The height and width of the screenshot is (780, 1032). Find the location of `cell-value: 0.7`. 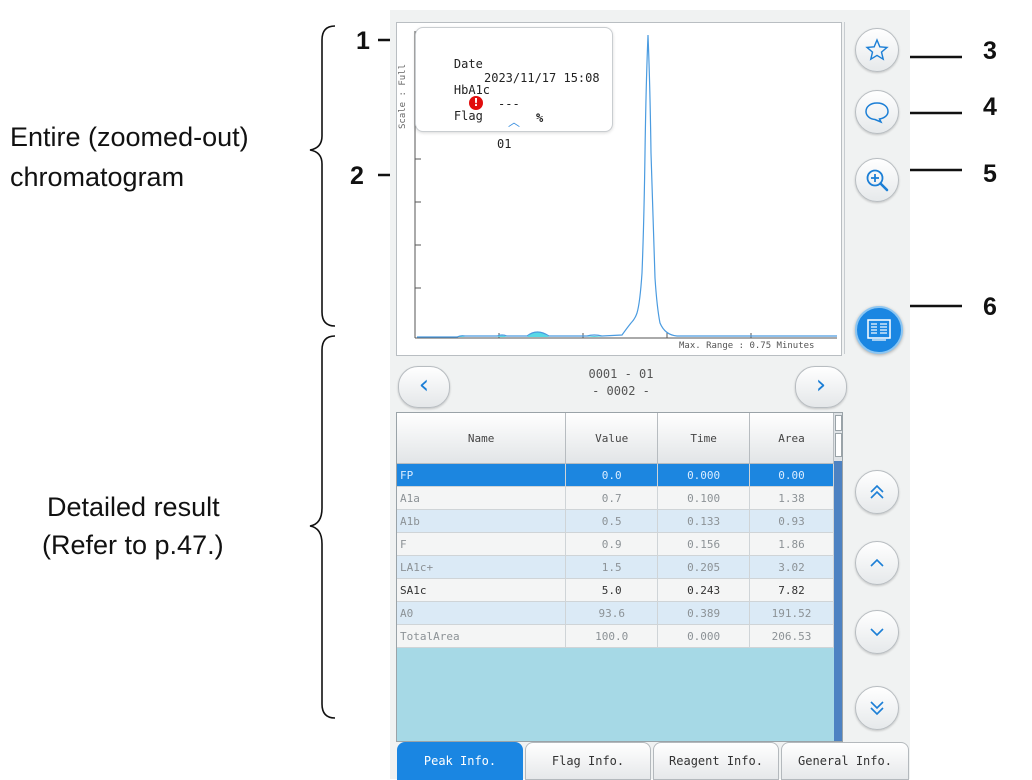

cell-value: 0.7 is located at coordinates (612, 498).